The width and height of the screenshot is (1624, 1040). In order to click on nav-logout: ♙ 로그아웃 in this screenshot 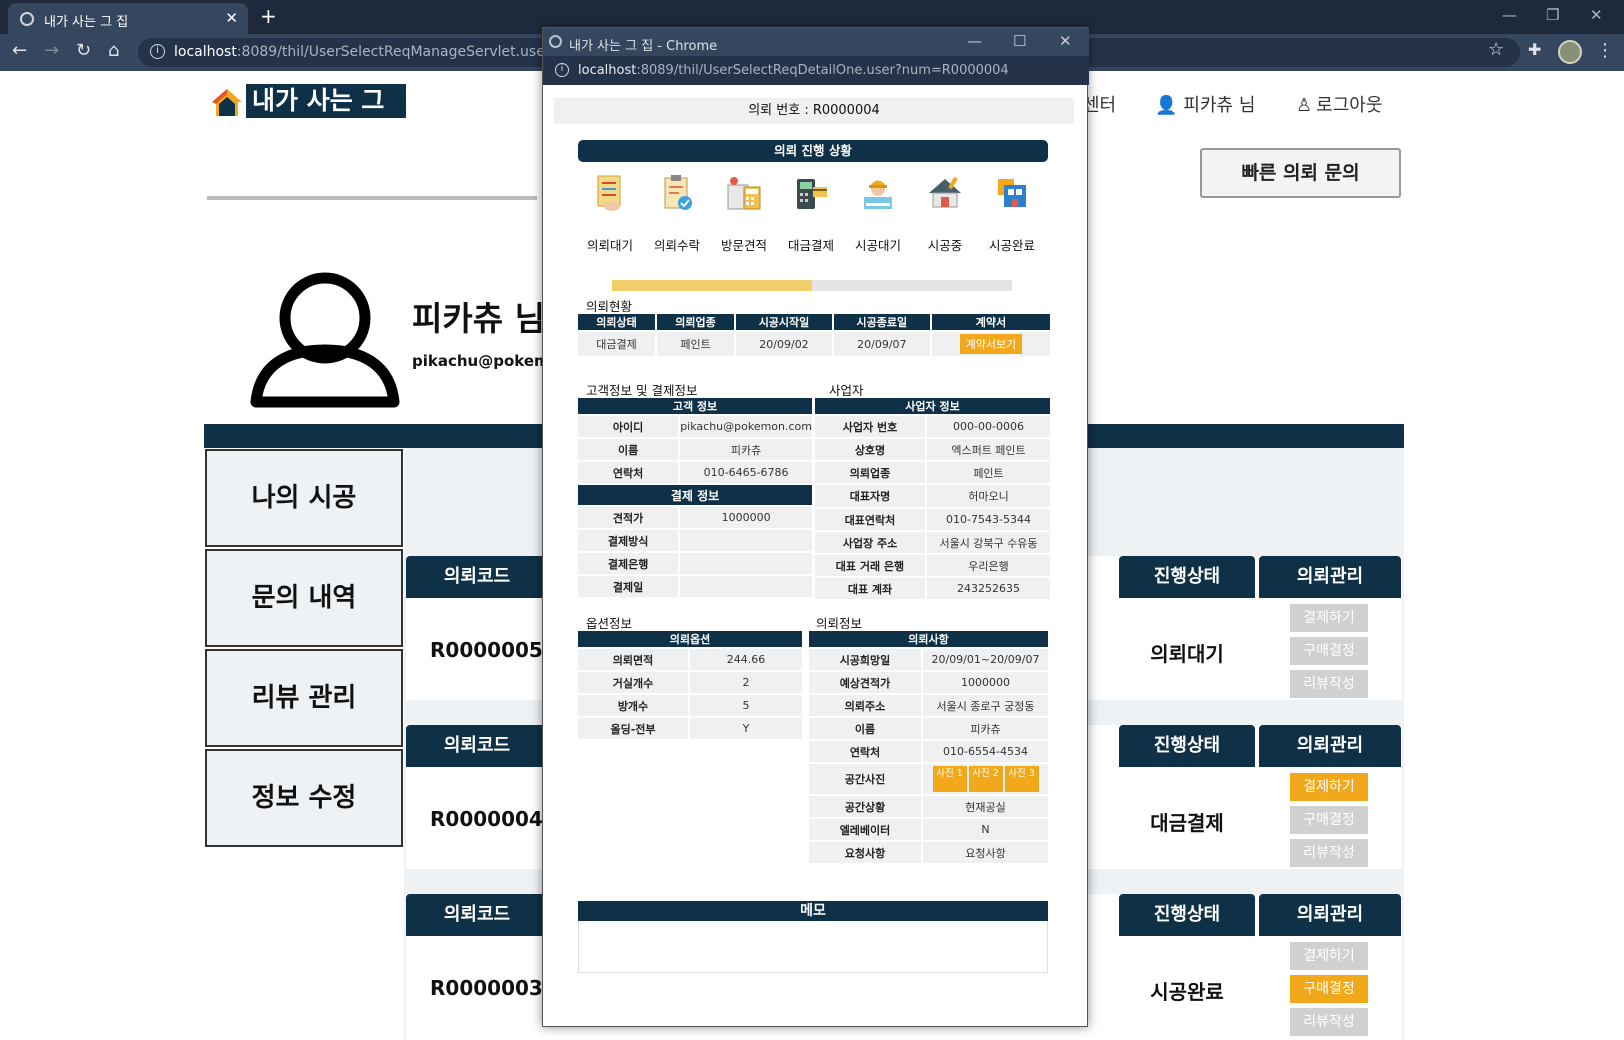, I will do `click(1339, 104)`.